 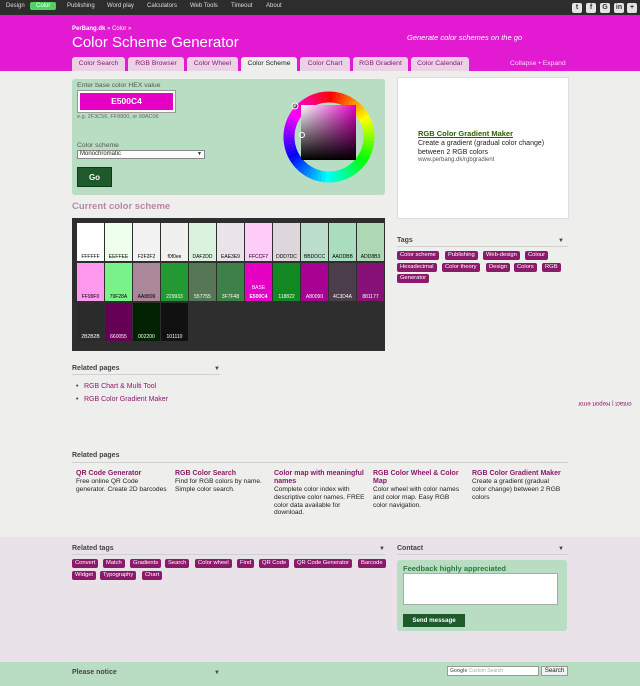 I want to click on color-swatch: DDD7DC, so click(x=286, y=242).